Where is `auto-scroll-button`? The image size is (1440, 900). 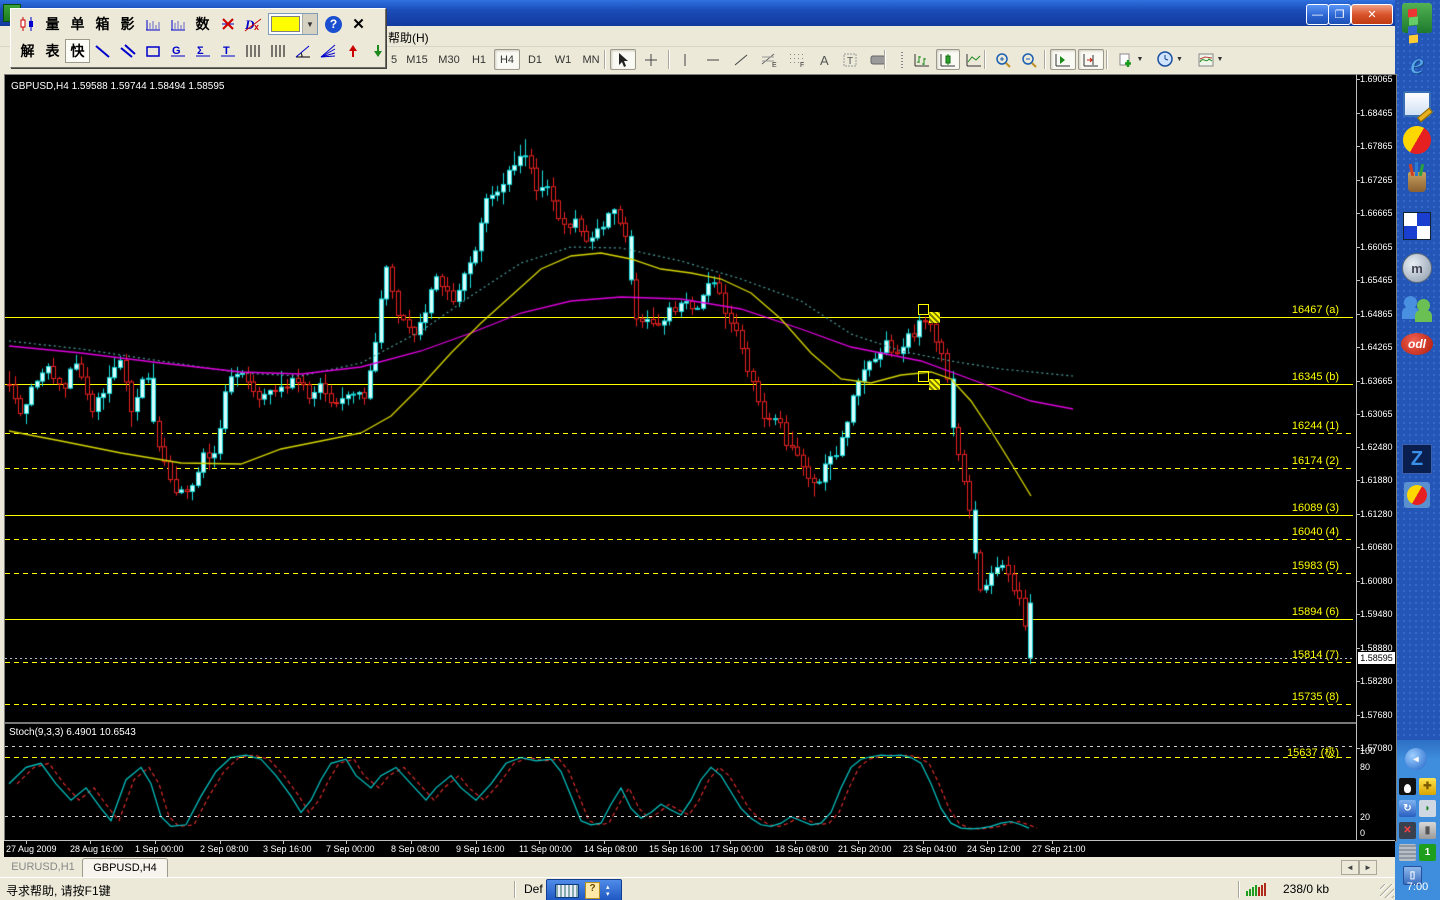 auto-scroll-button is located at coordinates (1091, 59).